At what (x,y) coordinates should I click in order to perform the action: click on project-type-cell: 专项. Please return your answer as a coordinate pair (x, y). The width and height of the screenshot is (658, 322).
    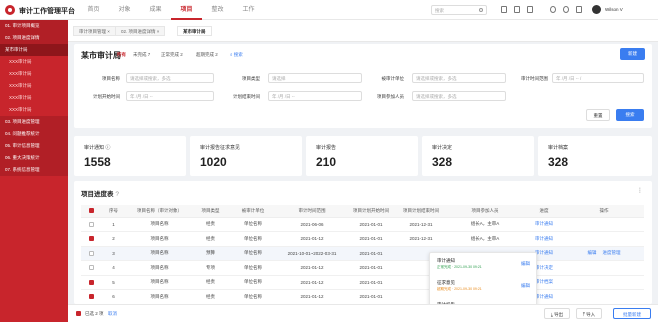
    Looking at the image, I should click on (210, 268).